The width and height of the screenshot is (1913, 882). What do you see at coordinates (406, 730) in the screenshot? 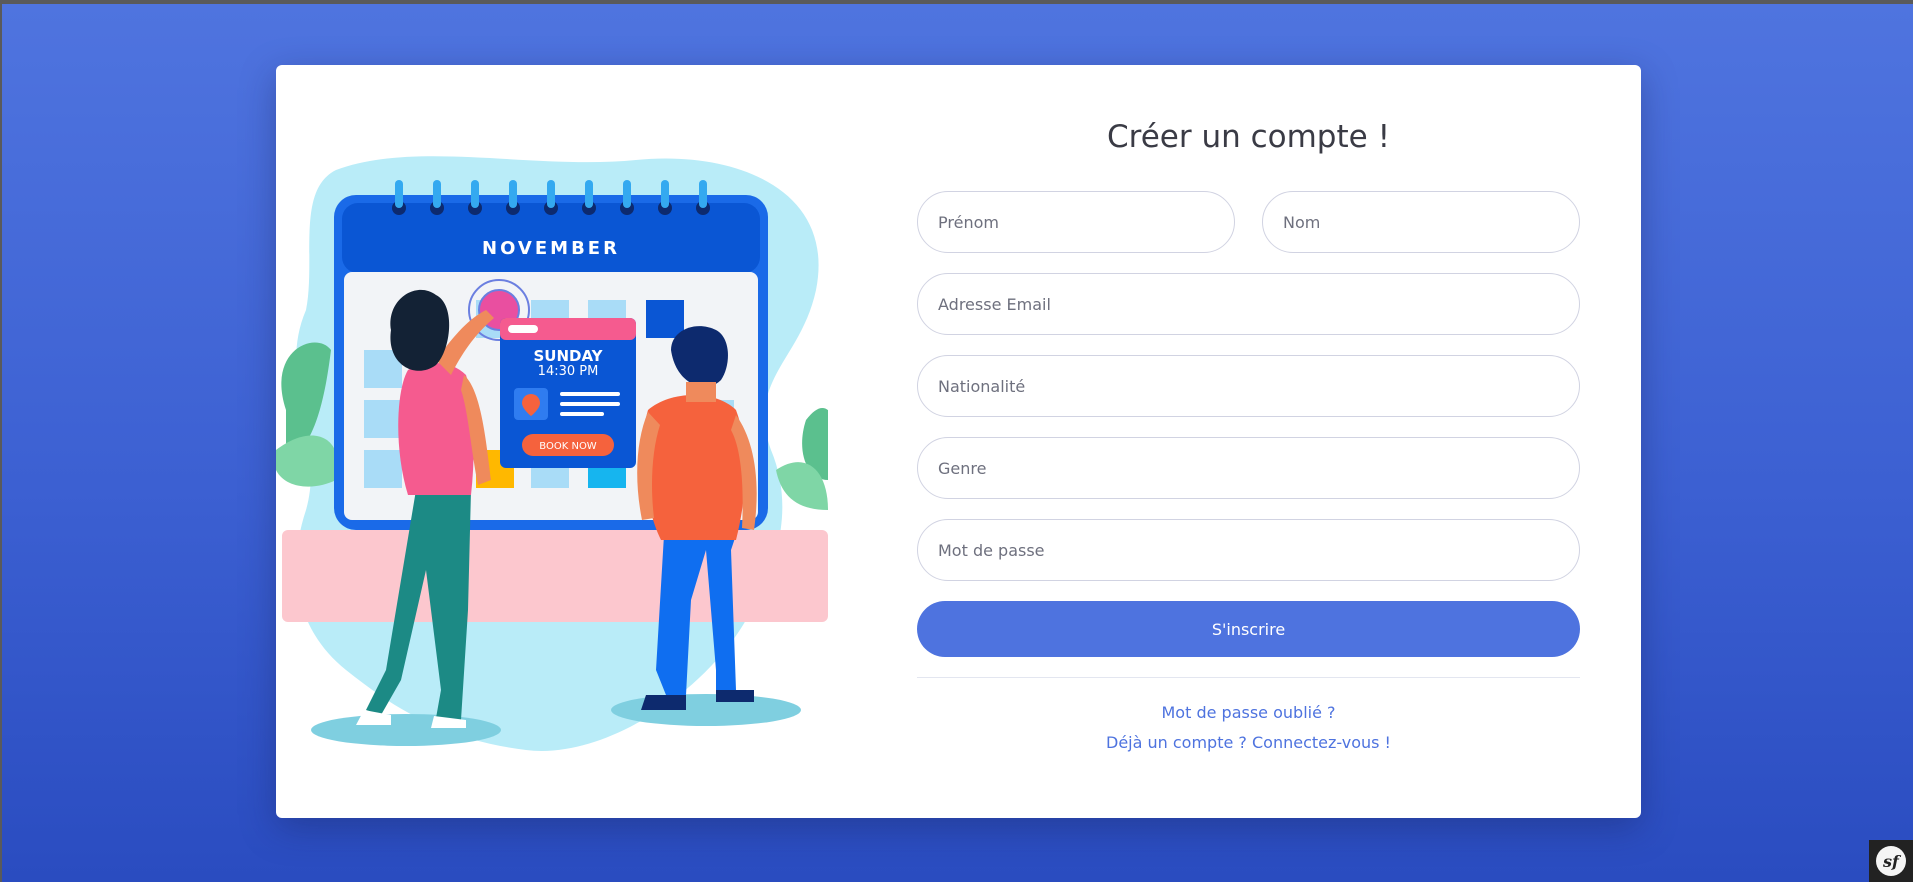
I see `shadow-left` at bounding box center [406, 730].